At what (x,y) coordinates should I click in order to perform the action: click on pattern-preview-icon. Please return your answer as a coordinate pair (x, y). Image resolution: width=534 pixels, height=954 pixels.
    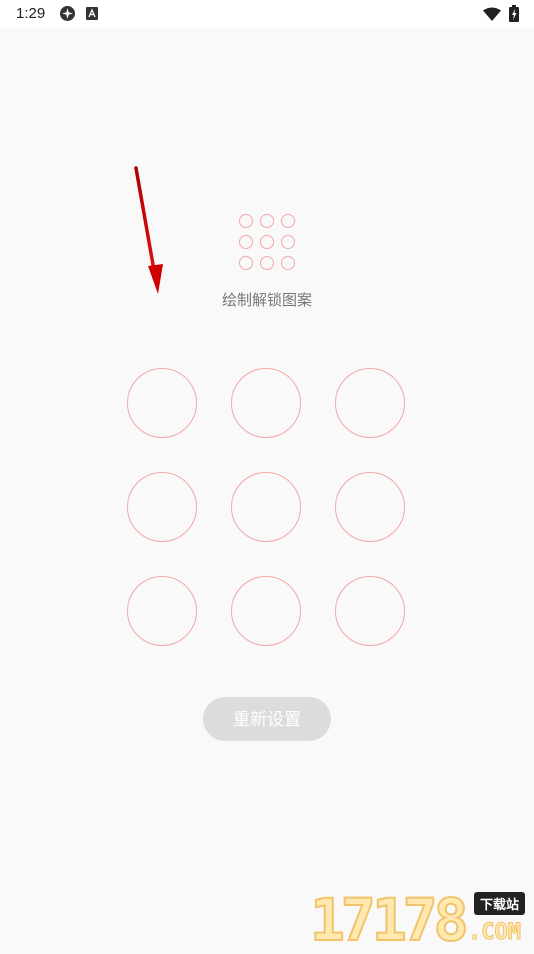
    Looking at the image, I should click on (268, 243).